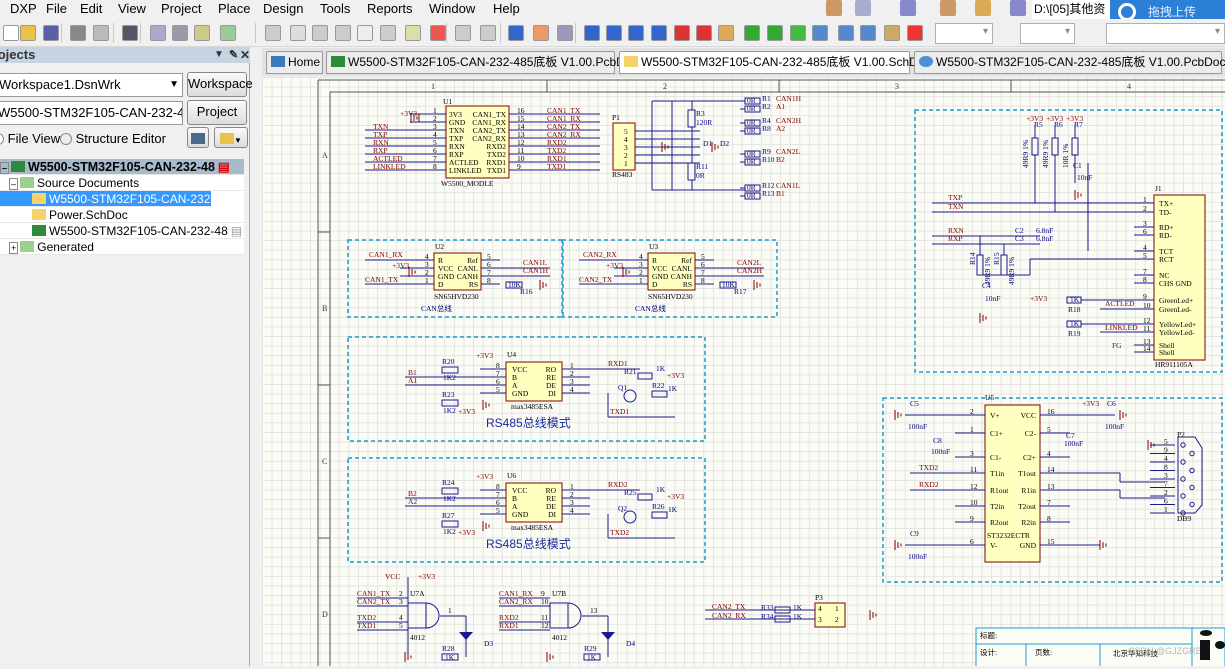  I want to click on redo-icon, so click(488, 33).